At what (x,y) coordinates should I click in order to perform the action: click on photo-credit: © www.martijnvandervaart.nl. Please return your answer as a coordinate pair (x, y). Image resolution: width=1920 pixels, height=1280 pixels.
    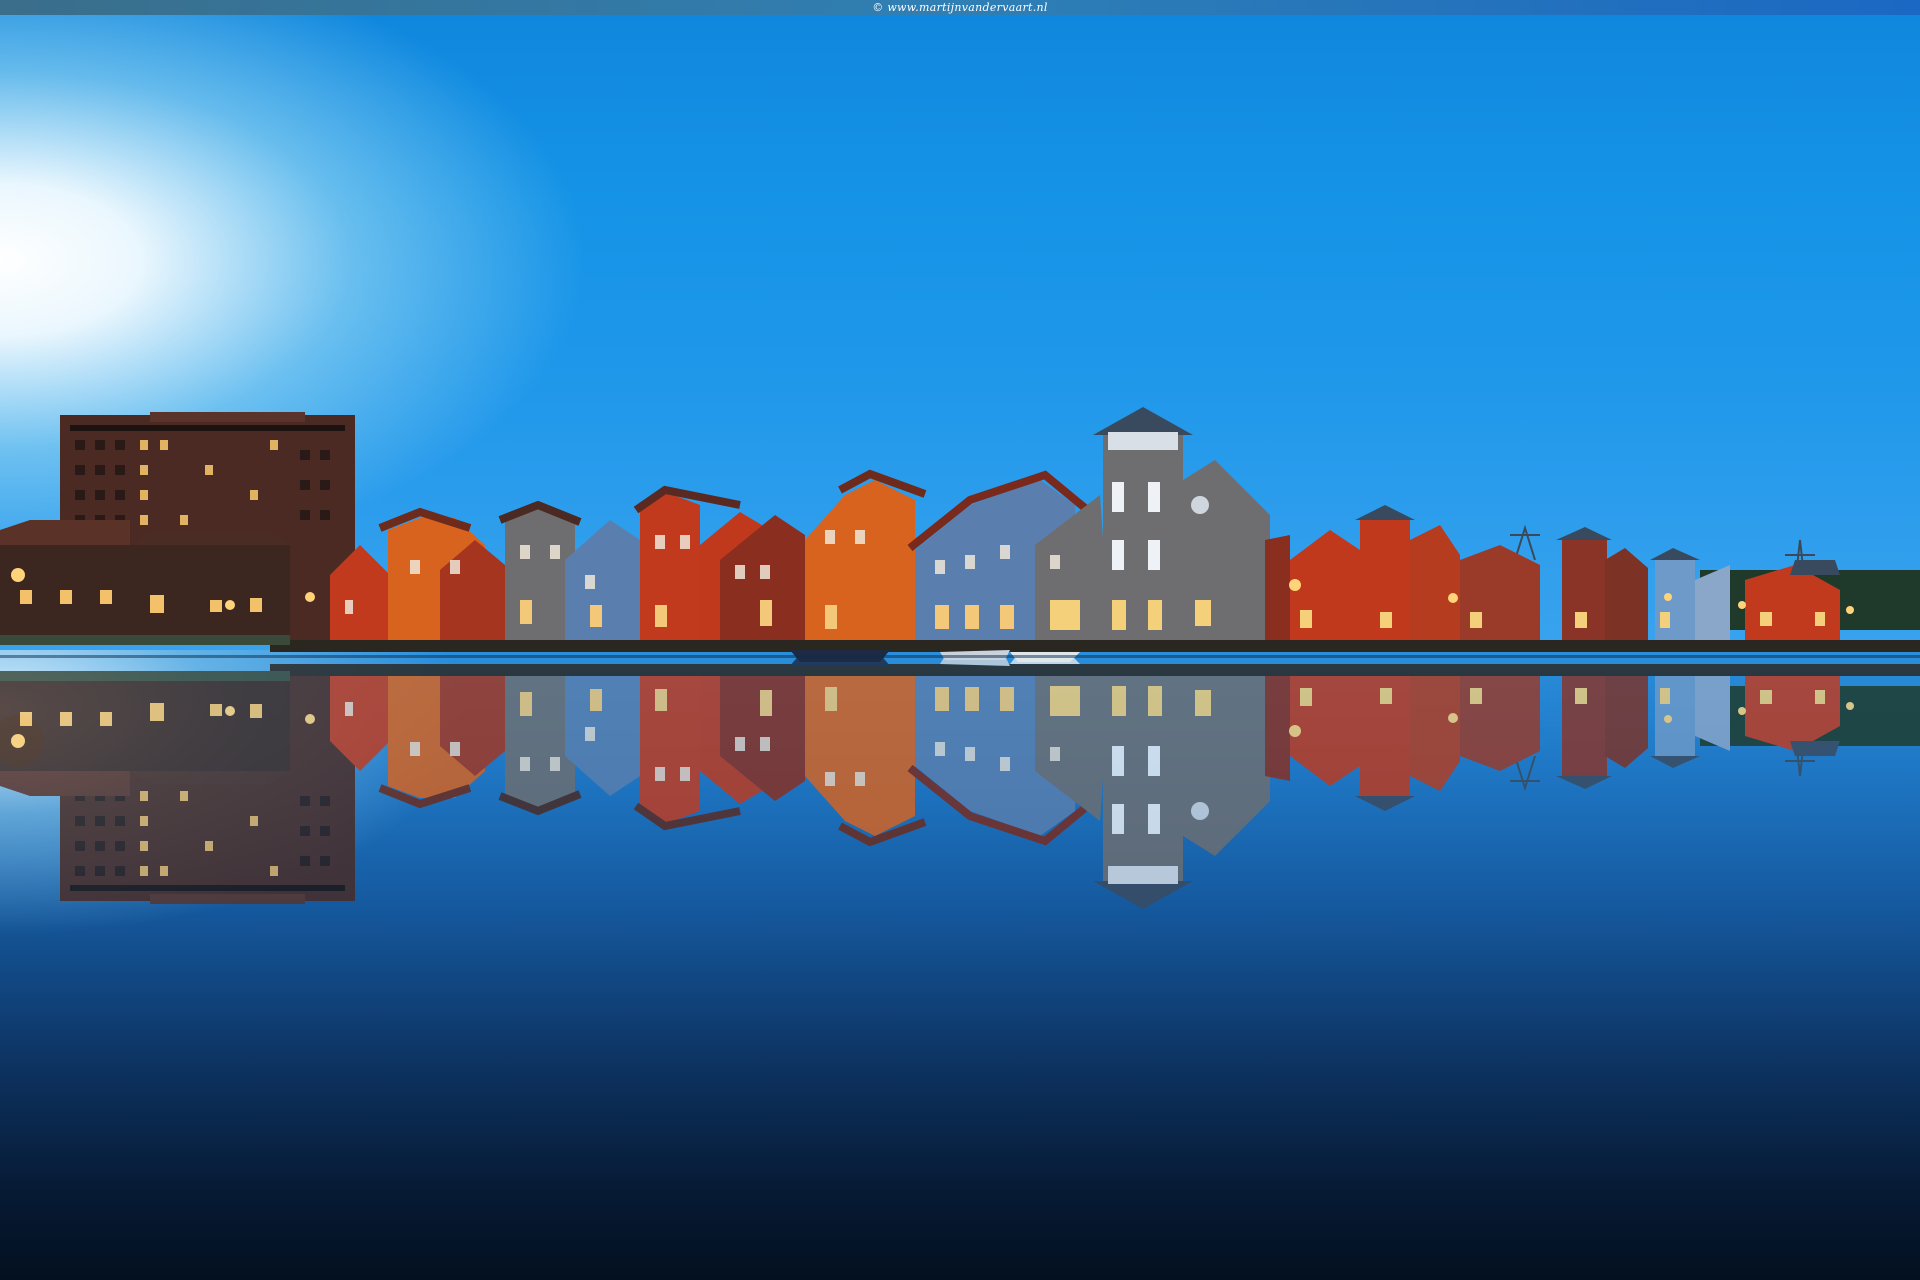
    Looking at the image, I should click on (960, 7).